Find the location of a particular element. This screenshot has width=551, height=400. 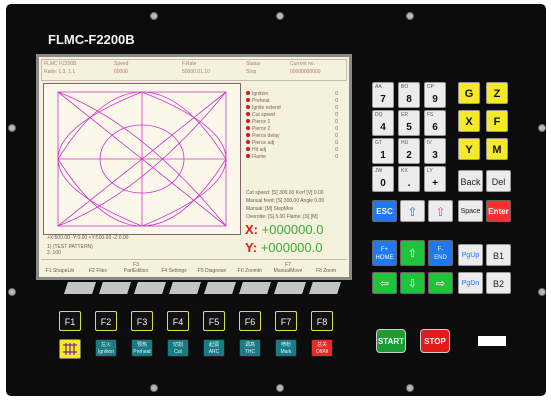

key-6: FS 6 is located at coordinates (435, 123).